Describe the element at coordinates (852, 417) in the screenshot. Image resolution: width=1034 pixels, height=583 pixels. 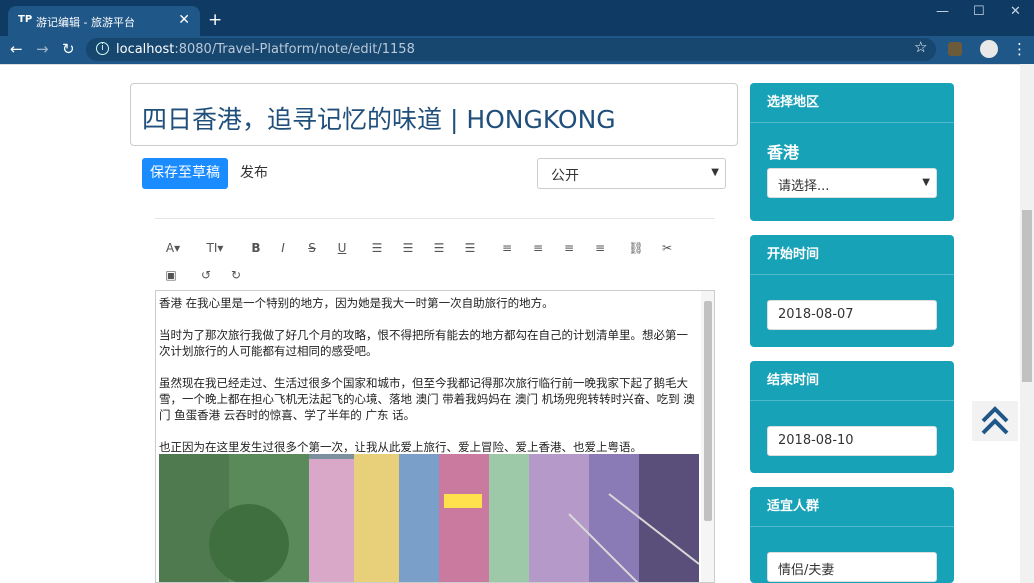
I see `end-date-panel: 结束时间 2018-08-10` at that location.